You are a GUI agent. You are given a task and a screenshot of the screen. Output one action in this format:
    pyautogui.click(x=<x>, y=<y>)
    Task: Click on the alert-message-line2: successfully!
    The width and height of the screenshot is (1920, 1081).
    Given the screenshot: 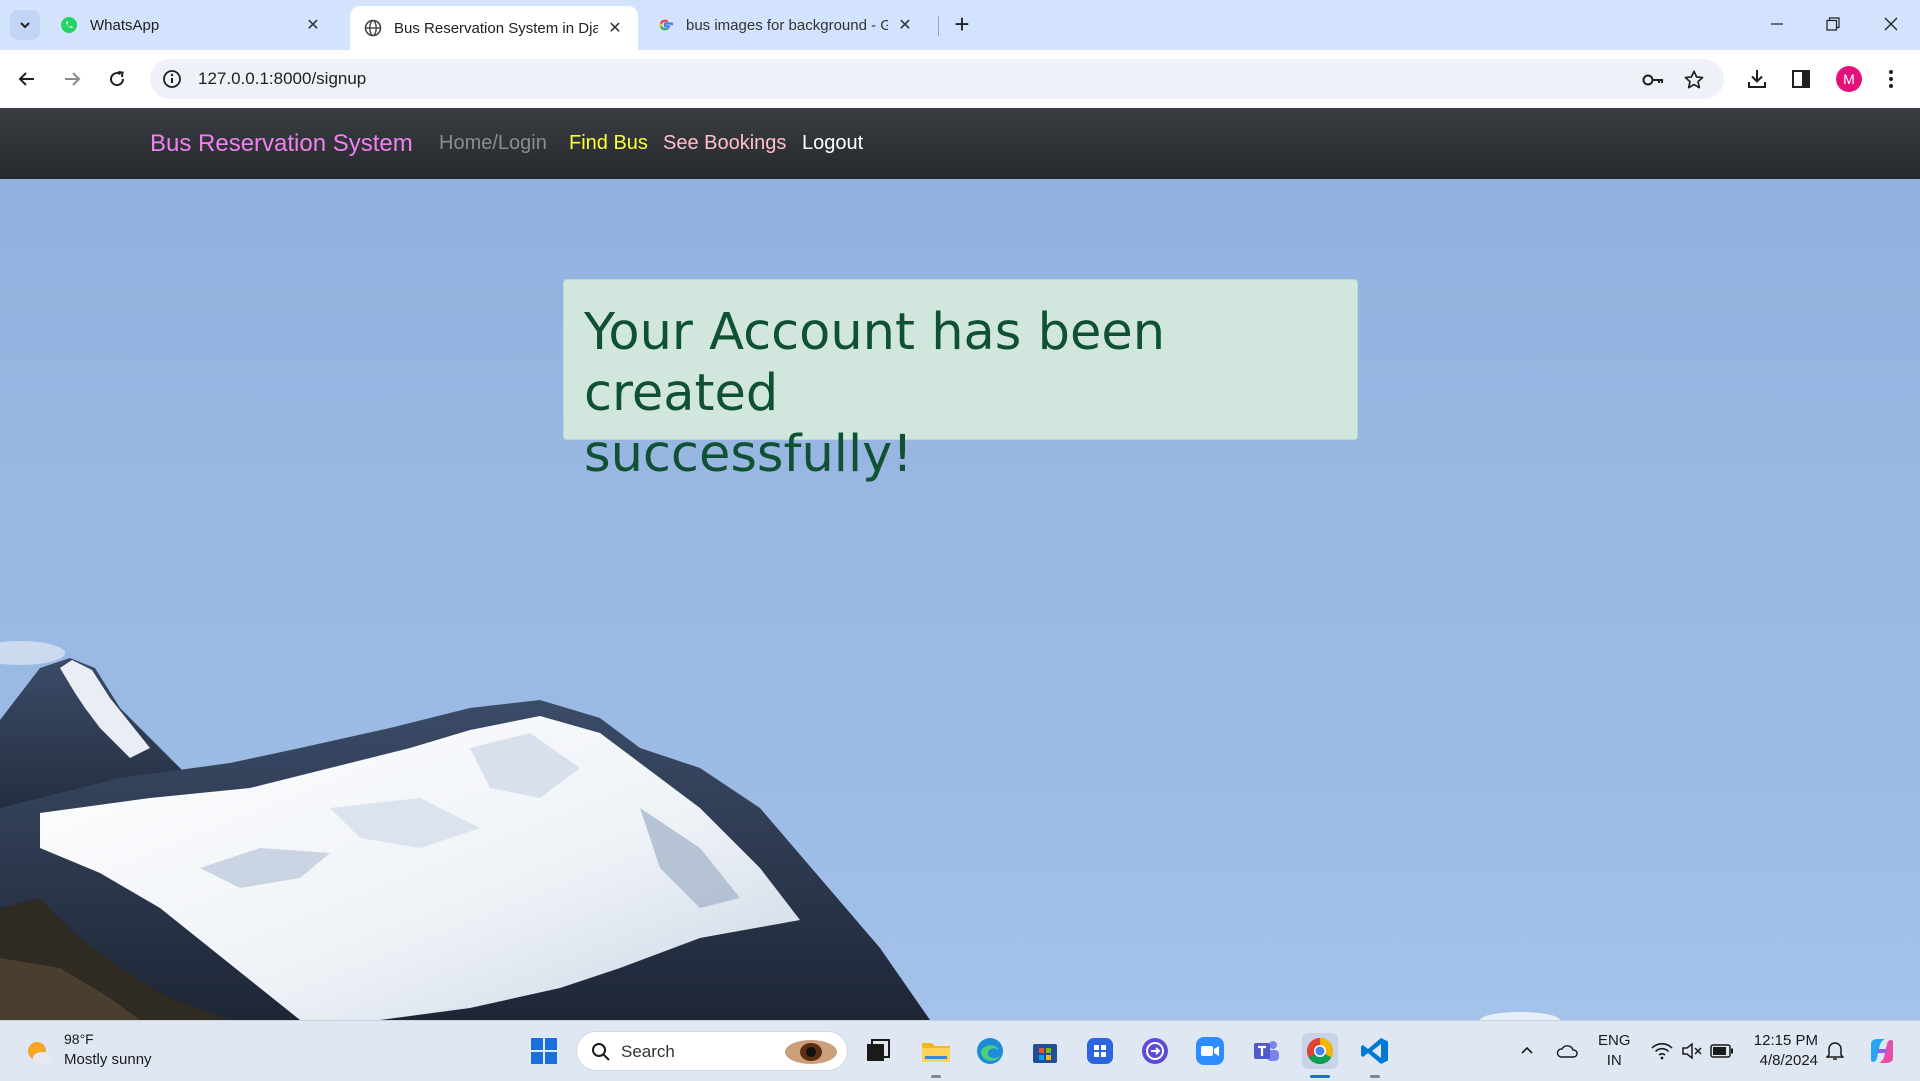 What is the action you would take?
    pyautogui.click(x=748, y=454)
    